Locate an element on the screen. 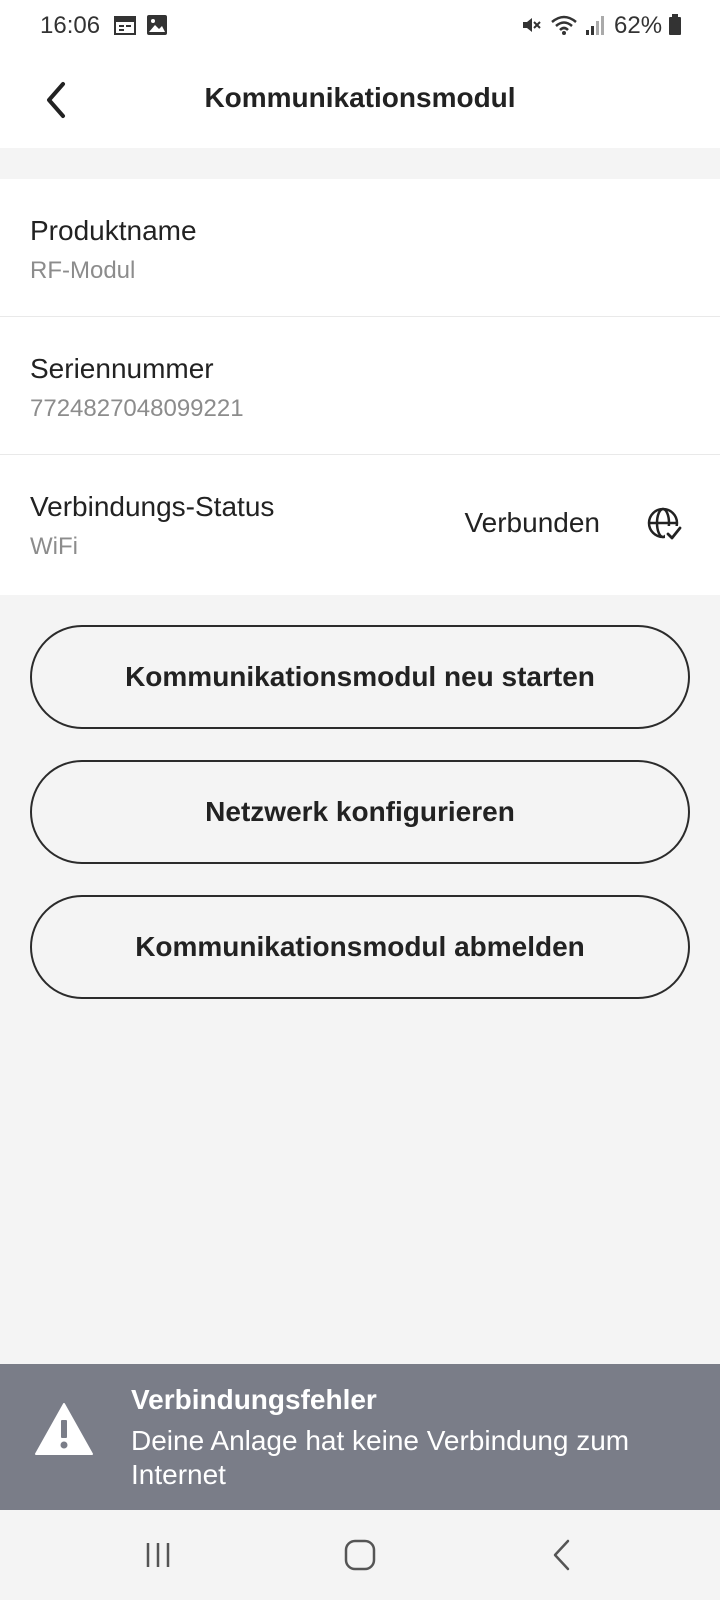 The height and width of the screenshot is (1600, 720). connection-status-row: Verbindungs-Status WiFi Verbunden is located at coordinates (360, 524).